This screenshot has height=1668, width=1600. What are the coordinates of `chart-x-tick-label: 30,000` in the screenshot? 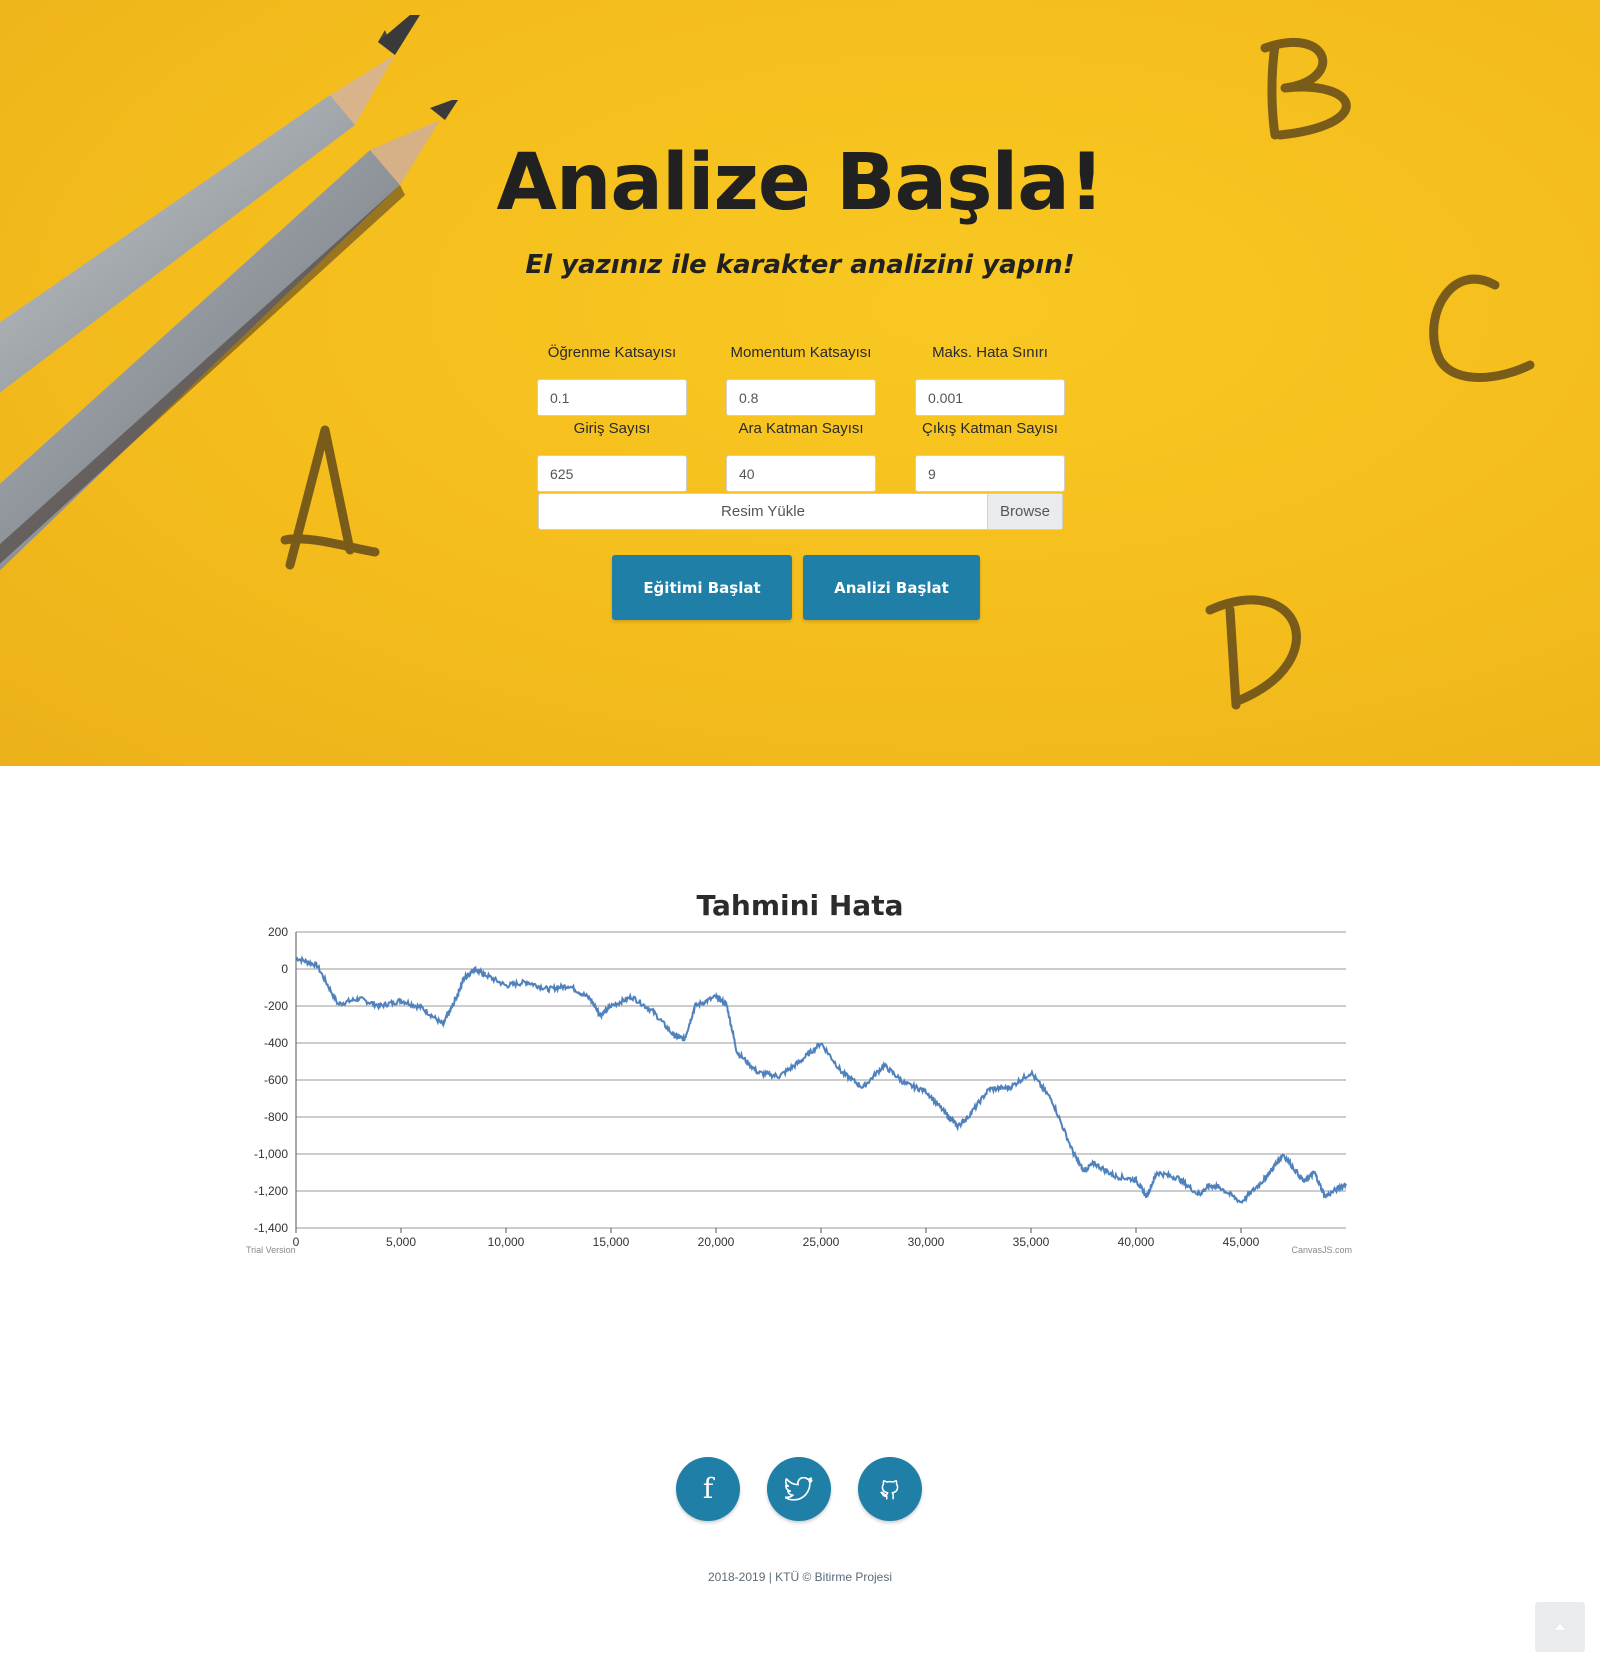 It's located at (926, 1242).